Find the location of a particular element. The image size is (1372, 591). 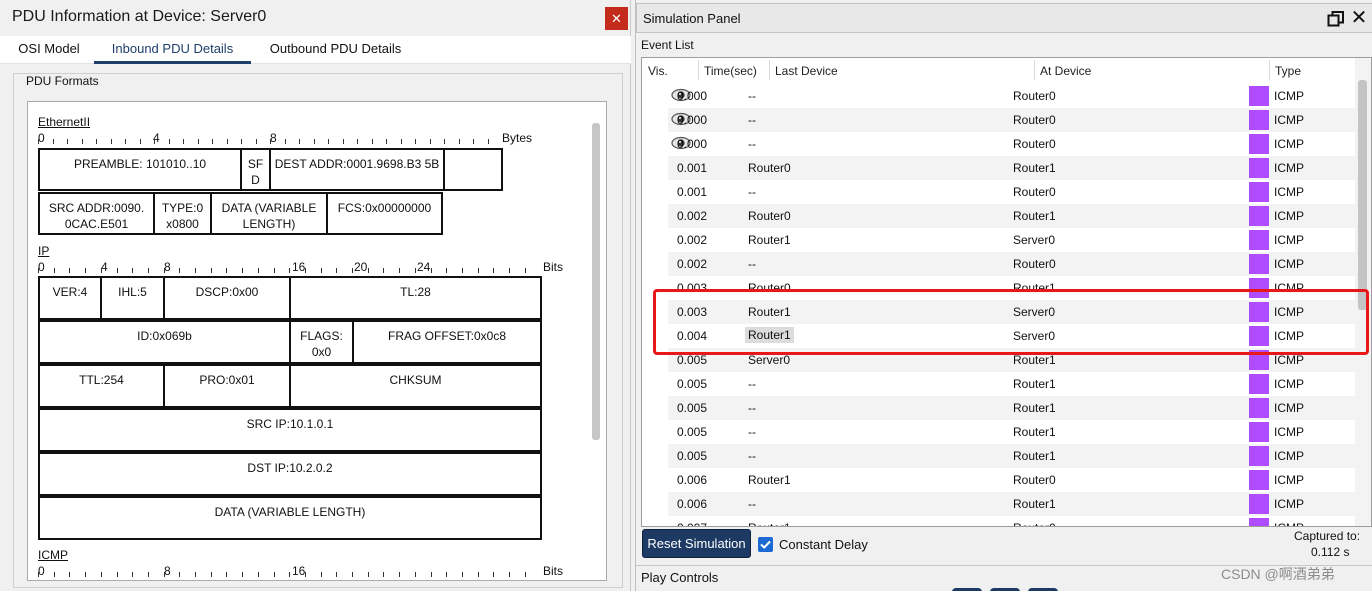

event-last-device: Router1 is located at coordinates (769, 312).